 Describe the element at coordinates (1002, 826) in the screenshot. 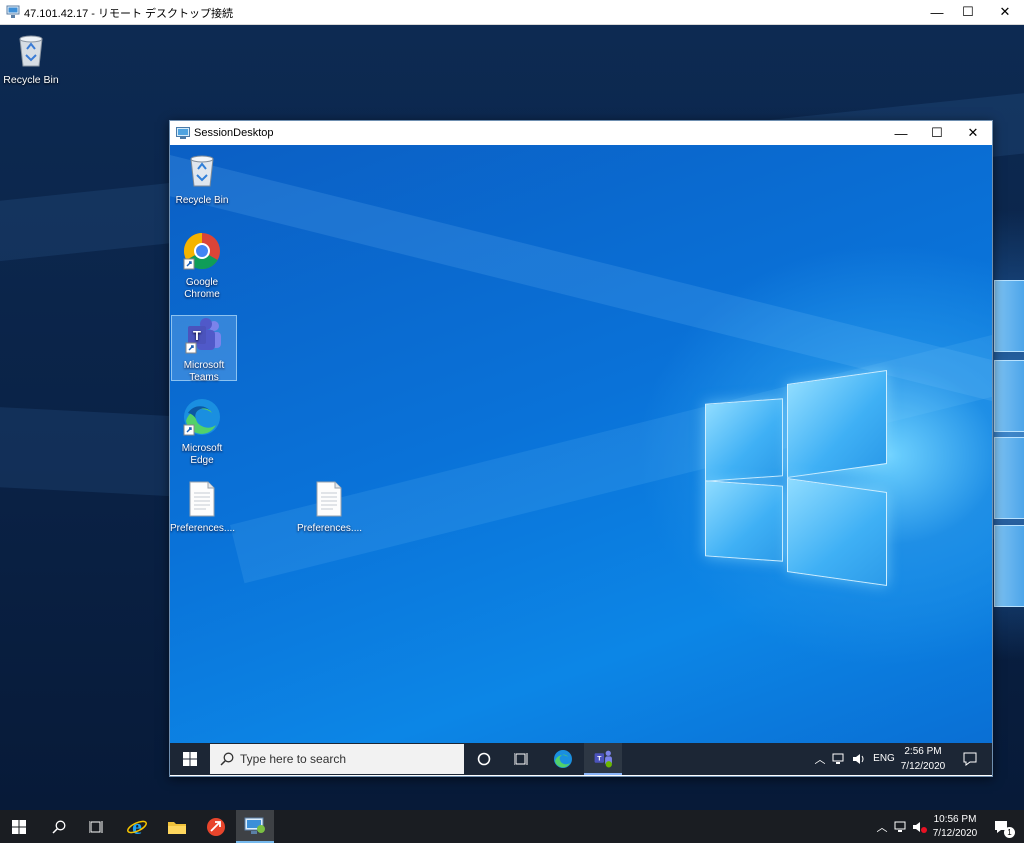

I see `outer-action-center-button: 1` at that location.